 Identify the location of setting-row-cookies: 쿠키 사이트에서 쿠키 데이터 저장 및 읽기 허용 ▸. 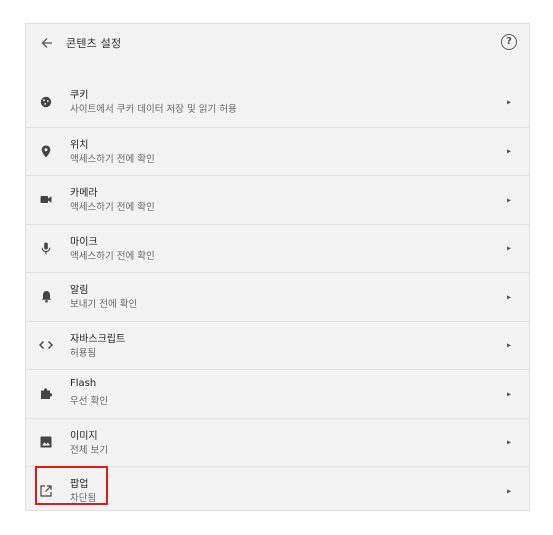
(277, 102).